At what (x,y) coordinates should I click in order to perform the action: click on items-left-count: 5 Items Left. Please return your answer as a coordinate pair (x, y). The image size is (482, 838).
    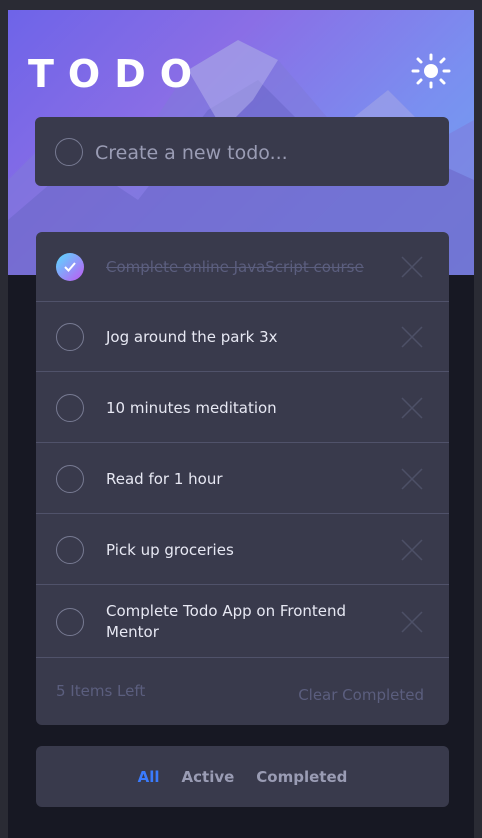
    Looking at the image, I should click on (101, 691).